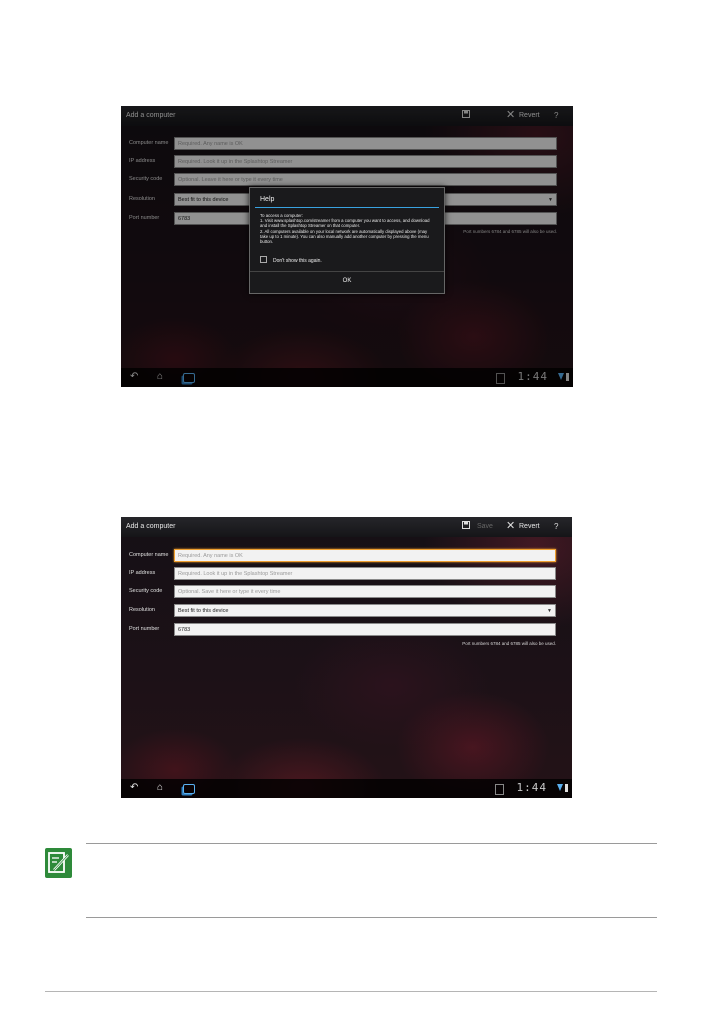 Image resolution: width=726 pixels, height=1032 pixels. I want to click on resolution-select: Best fit to this device ▼, so click(365, 610).